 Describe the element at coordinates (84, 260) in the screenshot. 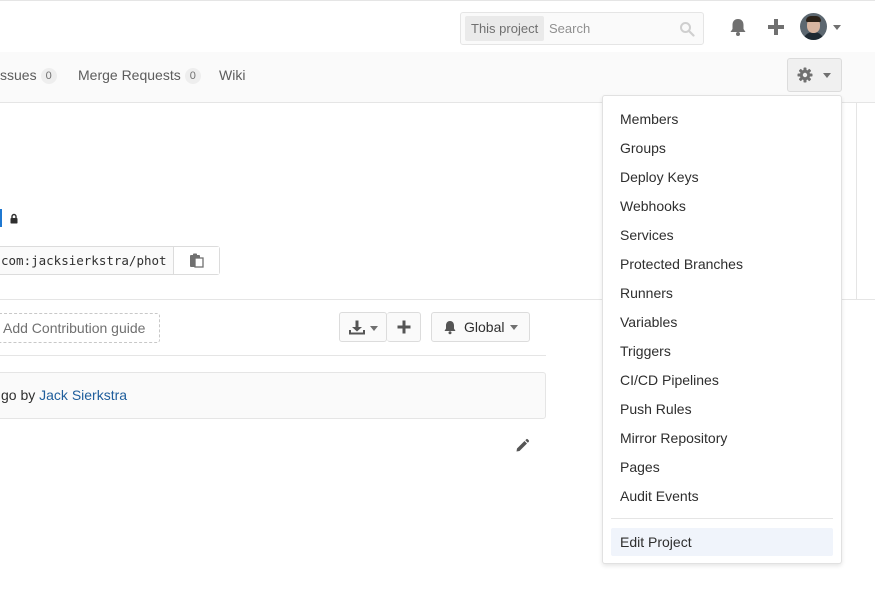

I see `clone-url-text: com:jacksierkstra/phot` at that location.